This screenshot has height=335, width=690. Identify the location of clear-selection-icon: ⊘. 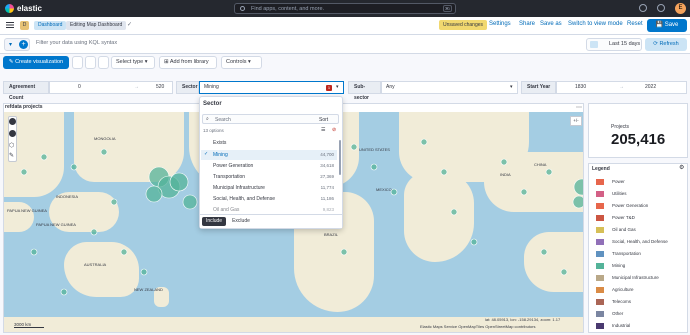
(334, 130).